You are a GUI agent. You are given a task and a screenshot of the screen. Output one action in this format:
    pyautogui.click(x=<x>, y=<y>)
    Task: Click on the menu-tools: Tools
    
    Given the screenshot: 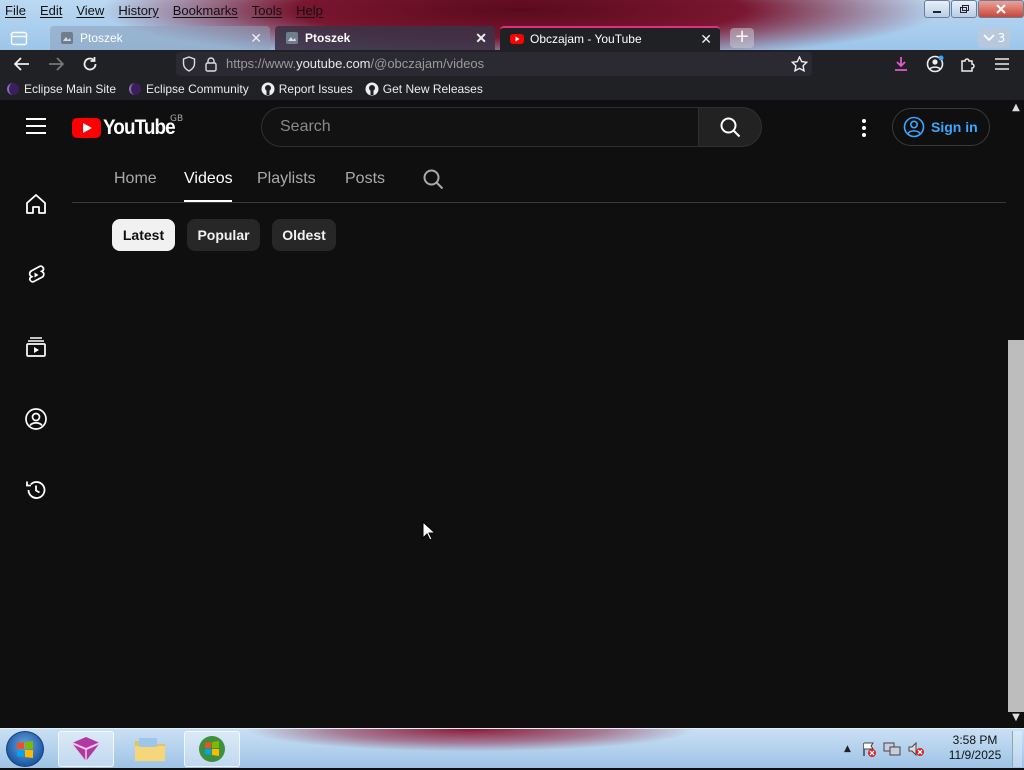 What is the action you would take?
    pyautogui.click(x=267, y=10)
    